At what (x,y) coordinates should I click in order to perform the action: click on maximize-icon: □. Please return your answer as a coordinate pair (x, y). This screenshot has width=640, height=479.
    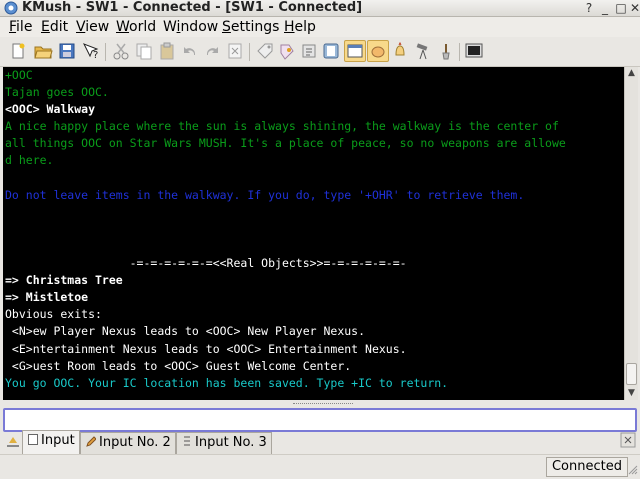
    Looking at the image, I should click on (621, 8).